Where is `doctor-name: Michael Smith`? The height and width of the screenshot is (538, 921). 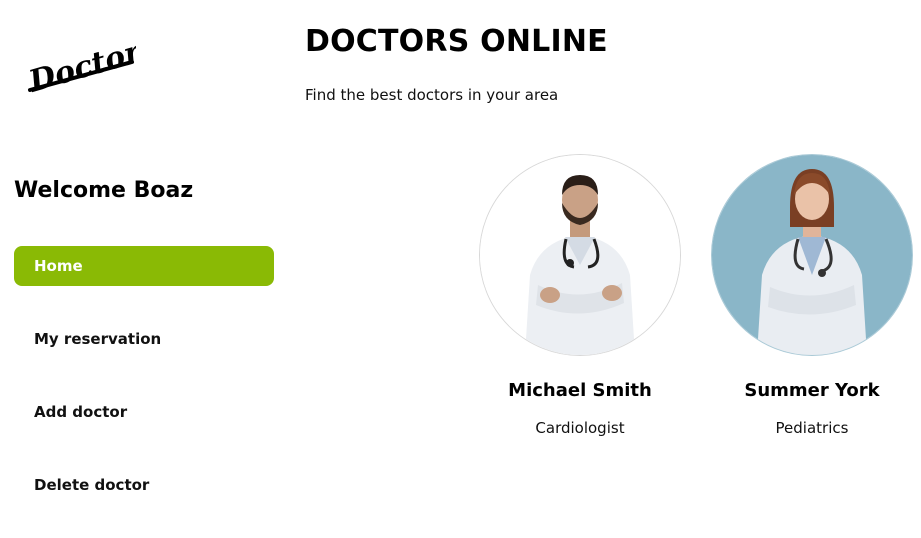 doctor-name: Michael Smith is located at coordinates (580, 390).